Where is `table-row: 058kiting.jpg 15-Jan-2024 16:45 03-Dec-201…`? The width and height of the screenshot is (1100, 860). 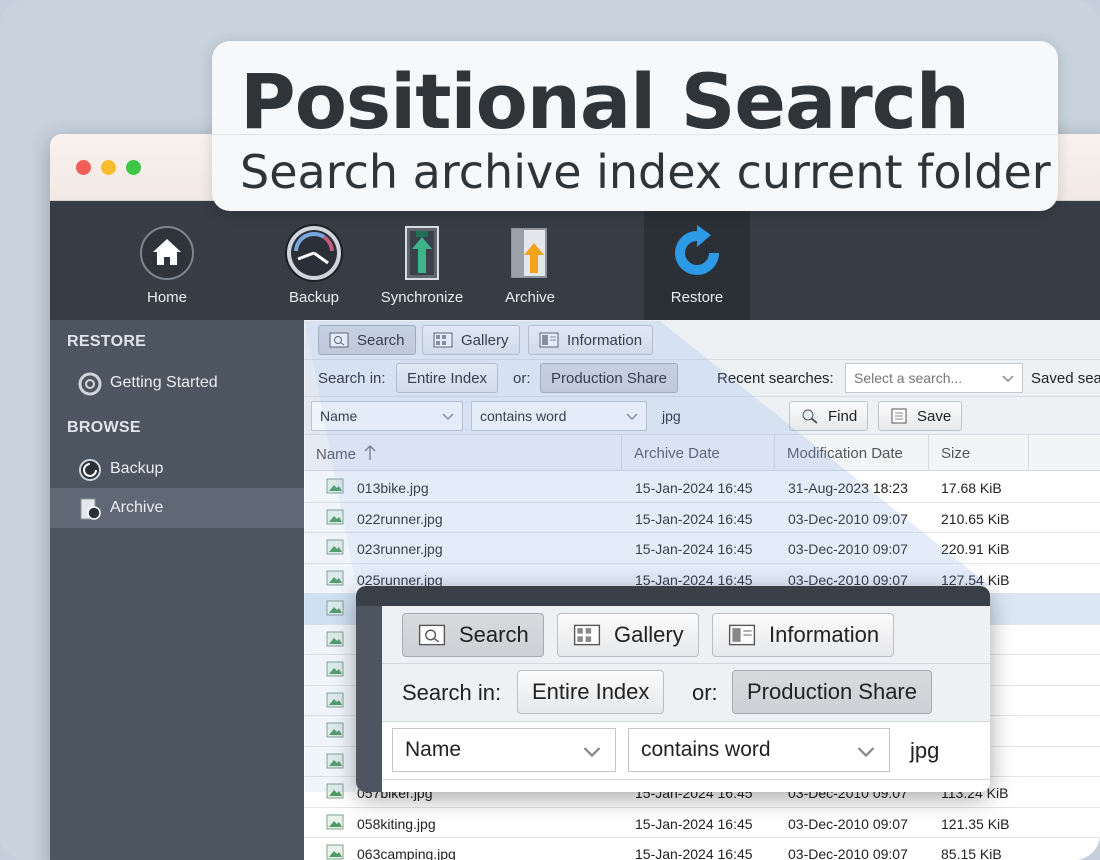
table-row: 058kiting.jpg 15-Jan-2024 16:45 03-Dec-201… is located at coordinates (702, 823).